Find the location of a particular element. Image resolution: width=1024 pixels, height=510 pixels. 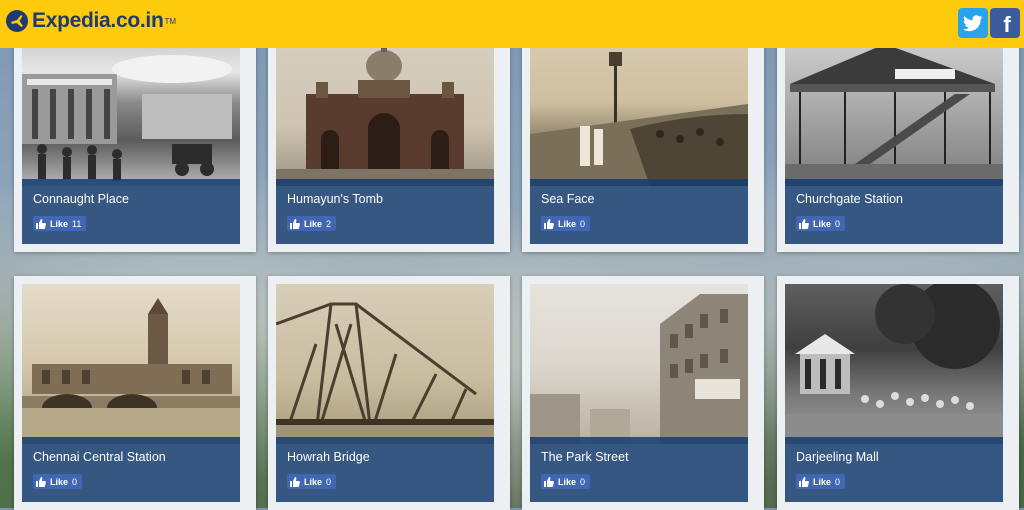

place-card-churchgate-station: Churchgate Station Like 0 is located at coordinates (898, 139).